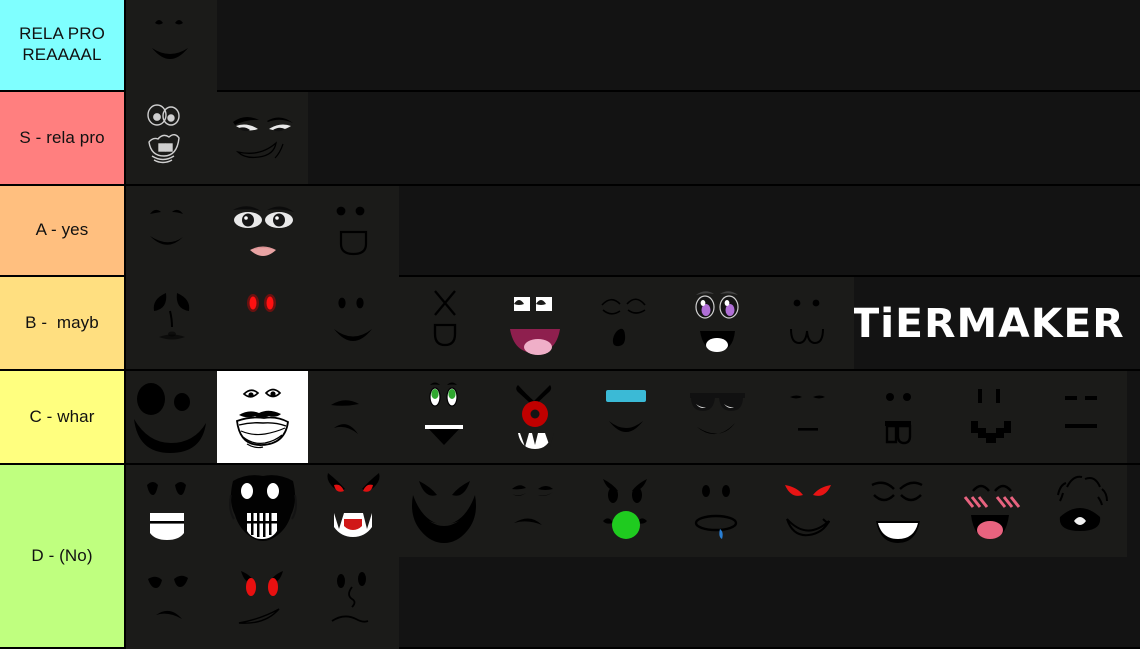 Image resolution: width=1140 pixels, height=649 pixels. I want to click on tier-item-grit-teeth-face, so click(171, 511).